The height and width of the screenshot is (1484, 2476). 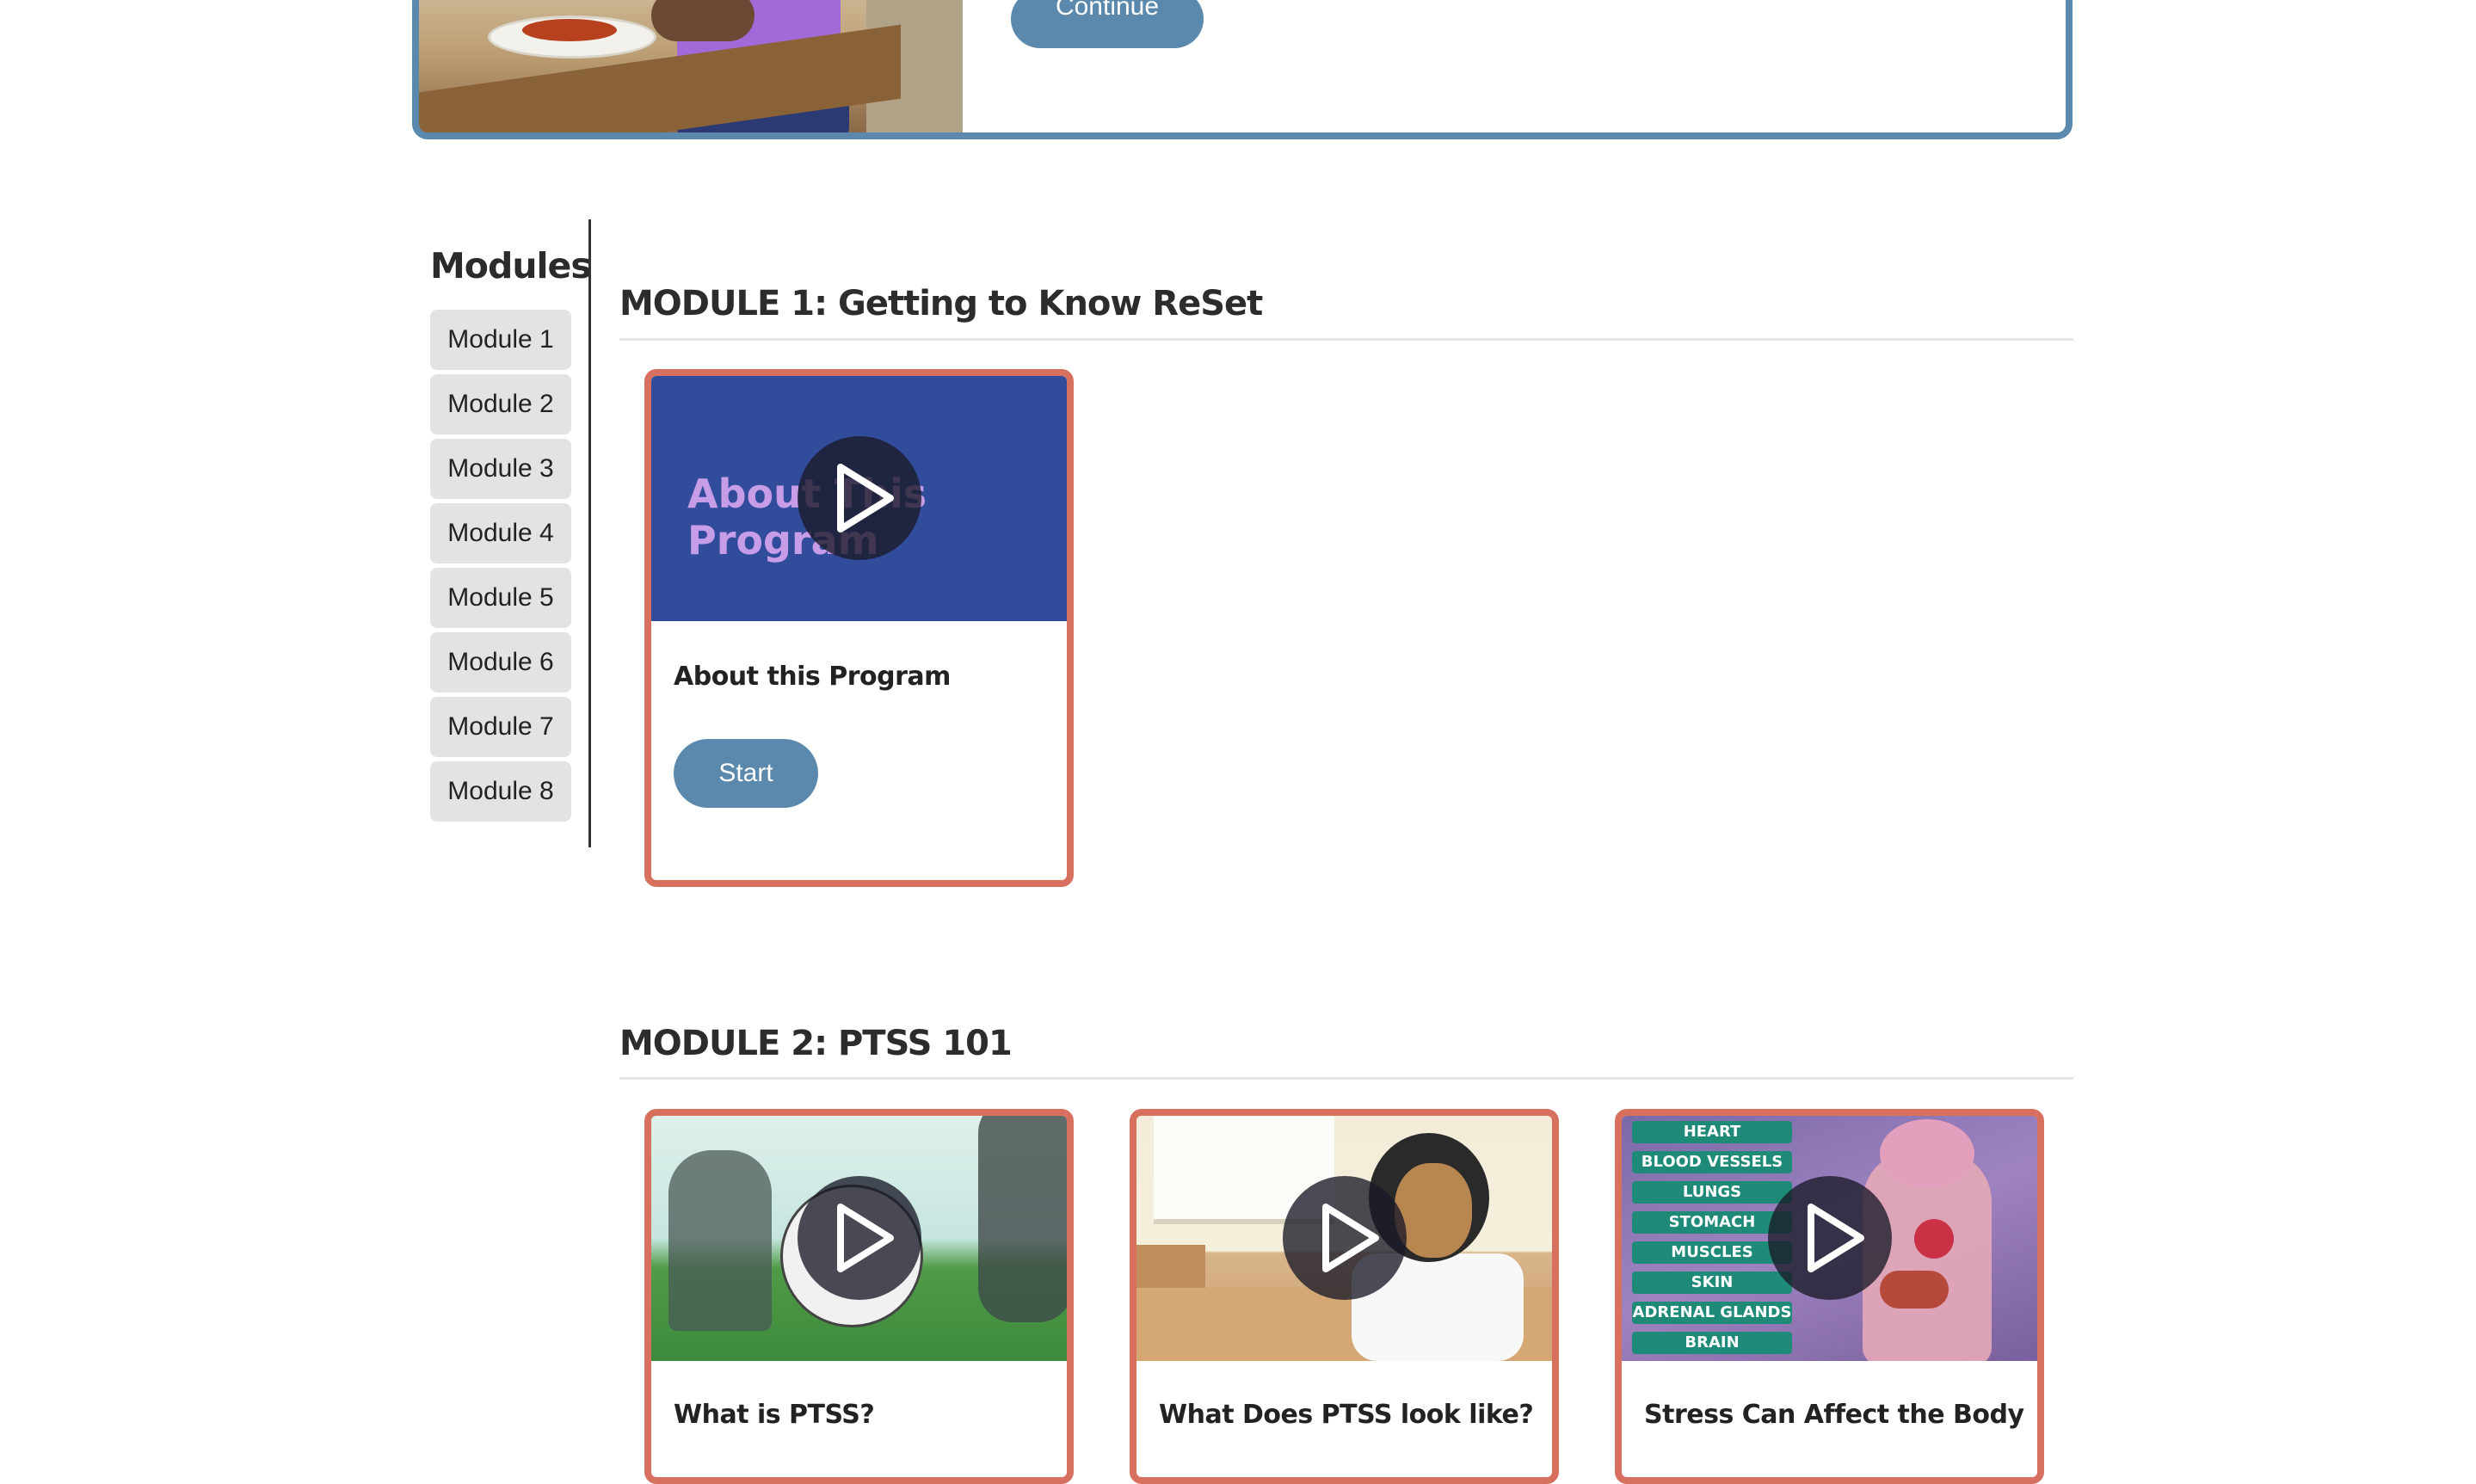 I want to click on sidebar-item-module-7: Module 7, so click(x=500, y=727).